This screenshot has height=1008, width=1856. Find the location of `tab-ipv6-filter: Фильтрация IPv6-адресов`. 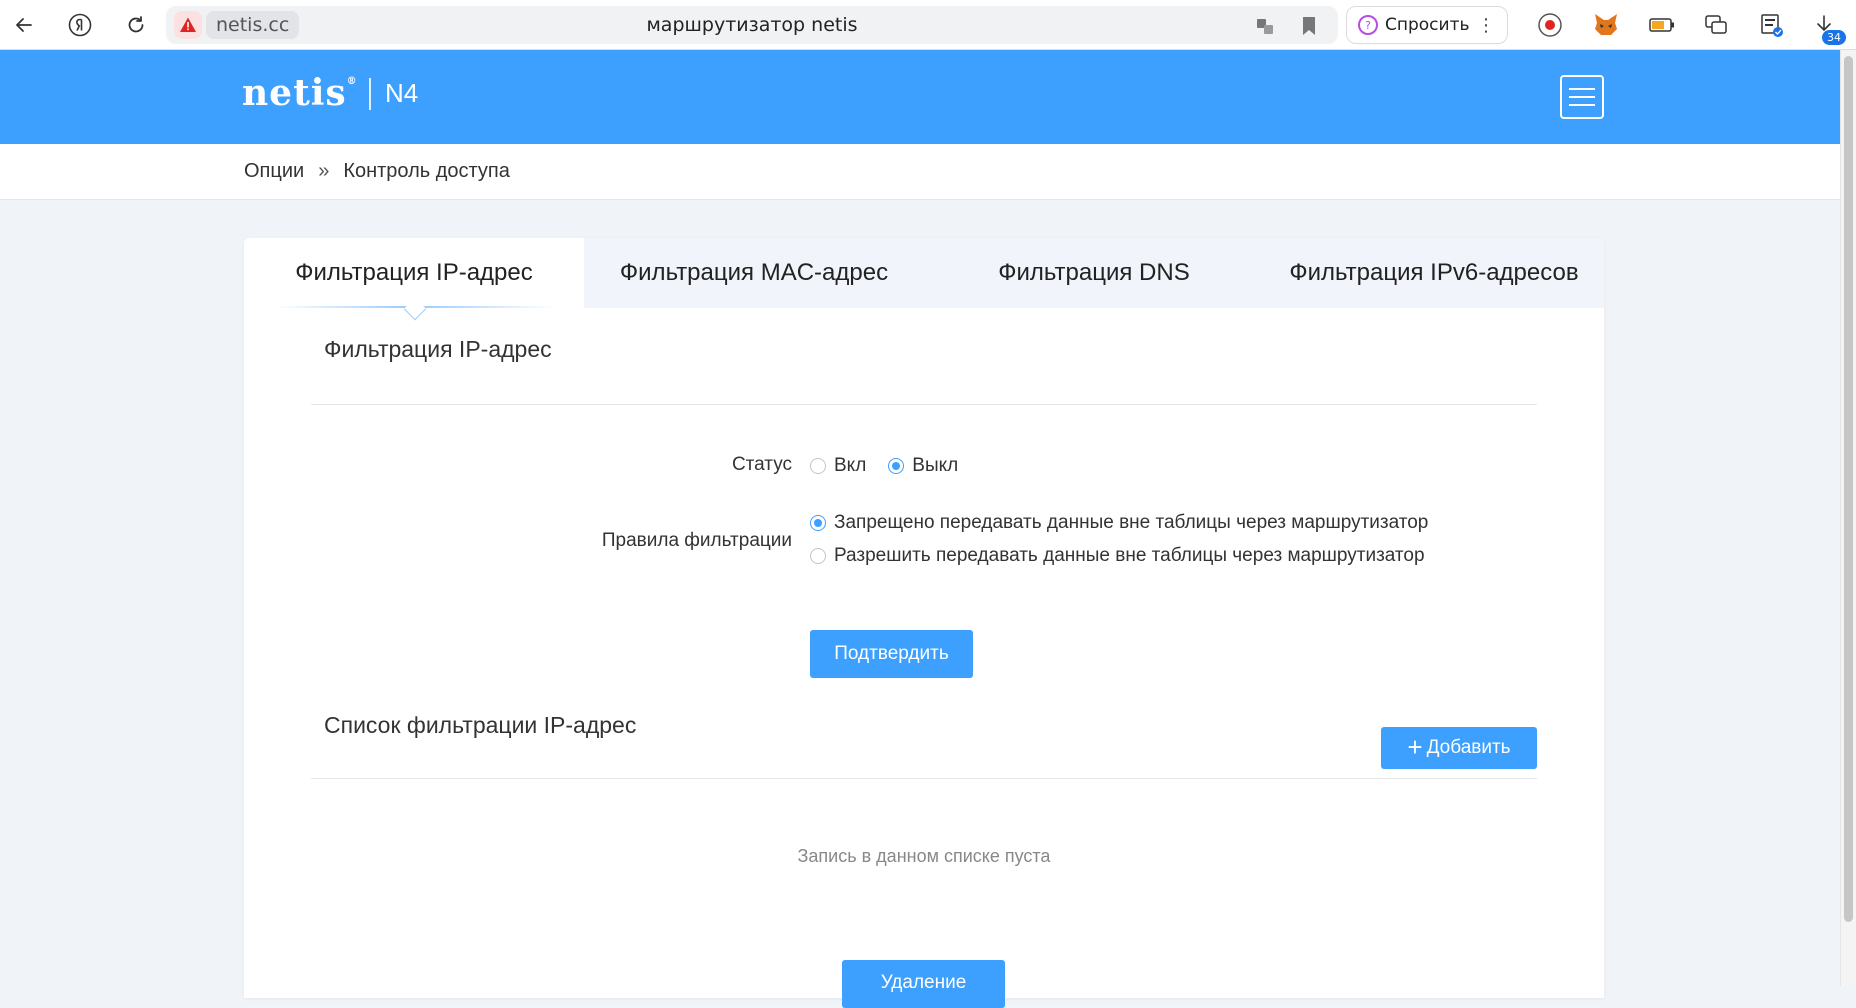

tab-ipv6-filter: Фильтрация IPv6-адресов is located at coordinates (1434, 273).